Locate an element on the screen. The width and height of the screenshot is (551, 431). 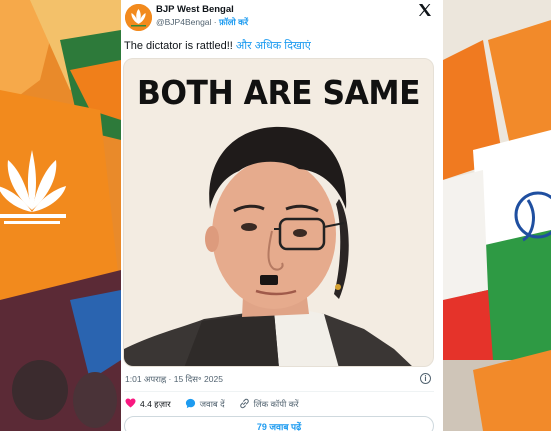
copy-link-button: लिंक कॉपी करें is located at coordinates (269, 404).